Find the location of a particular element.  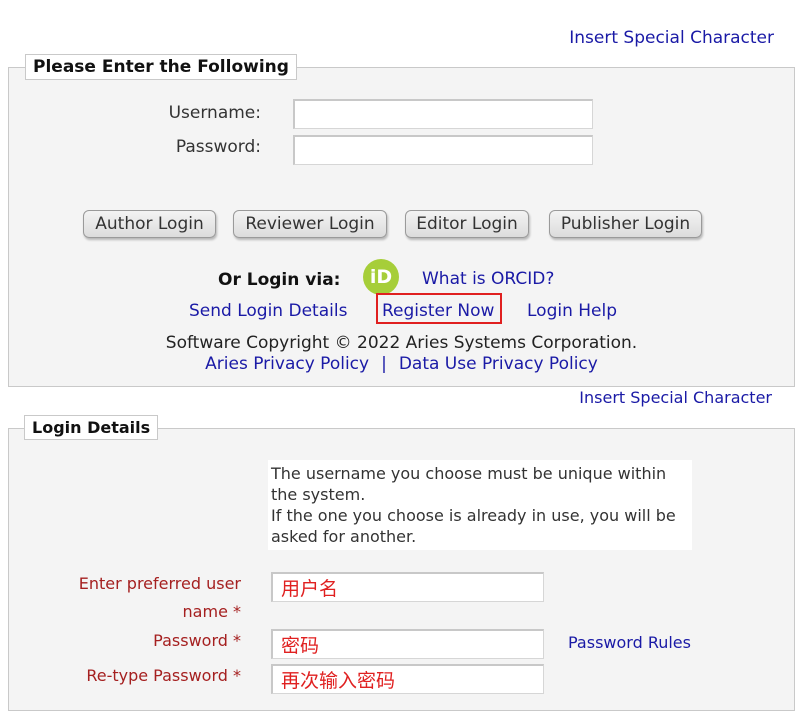

preferred-username-label-line2: name * is located at coordinates (211, 611).